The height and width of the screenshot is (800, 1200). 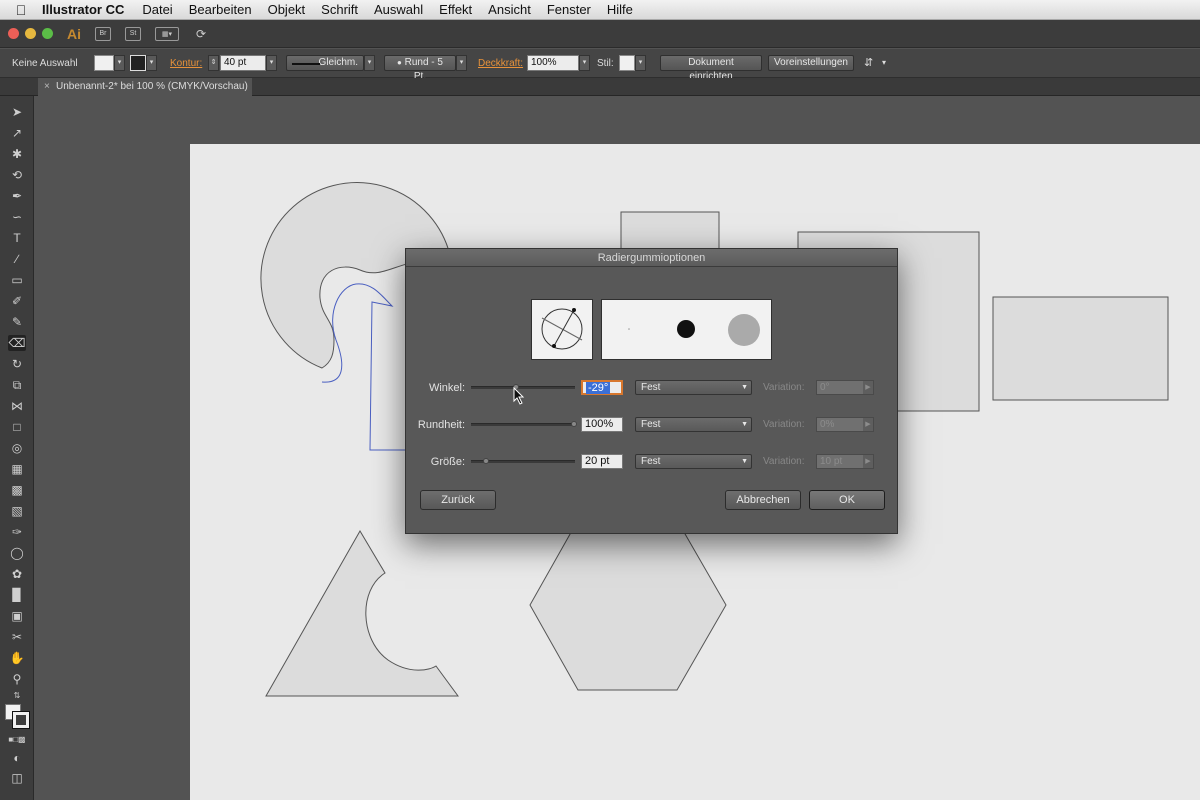 What do you see at coordinates (447, 462) in the screenshot?
I see `size-label: Größe:` at bounding box center [447, 462].